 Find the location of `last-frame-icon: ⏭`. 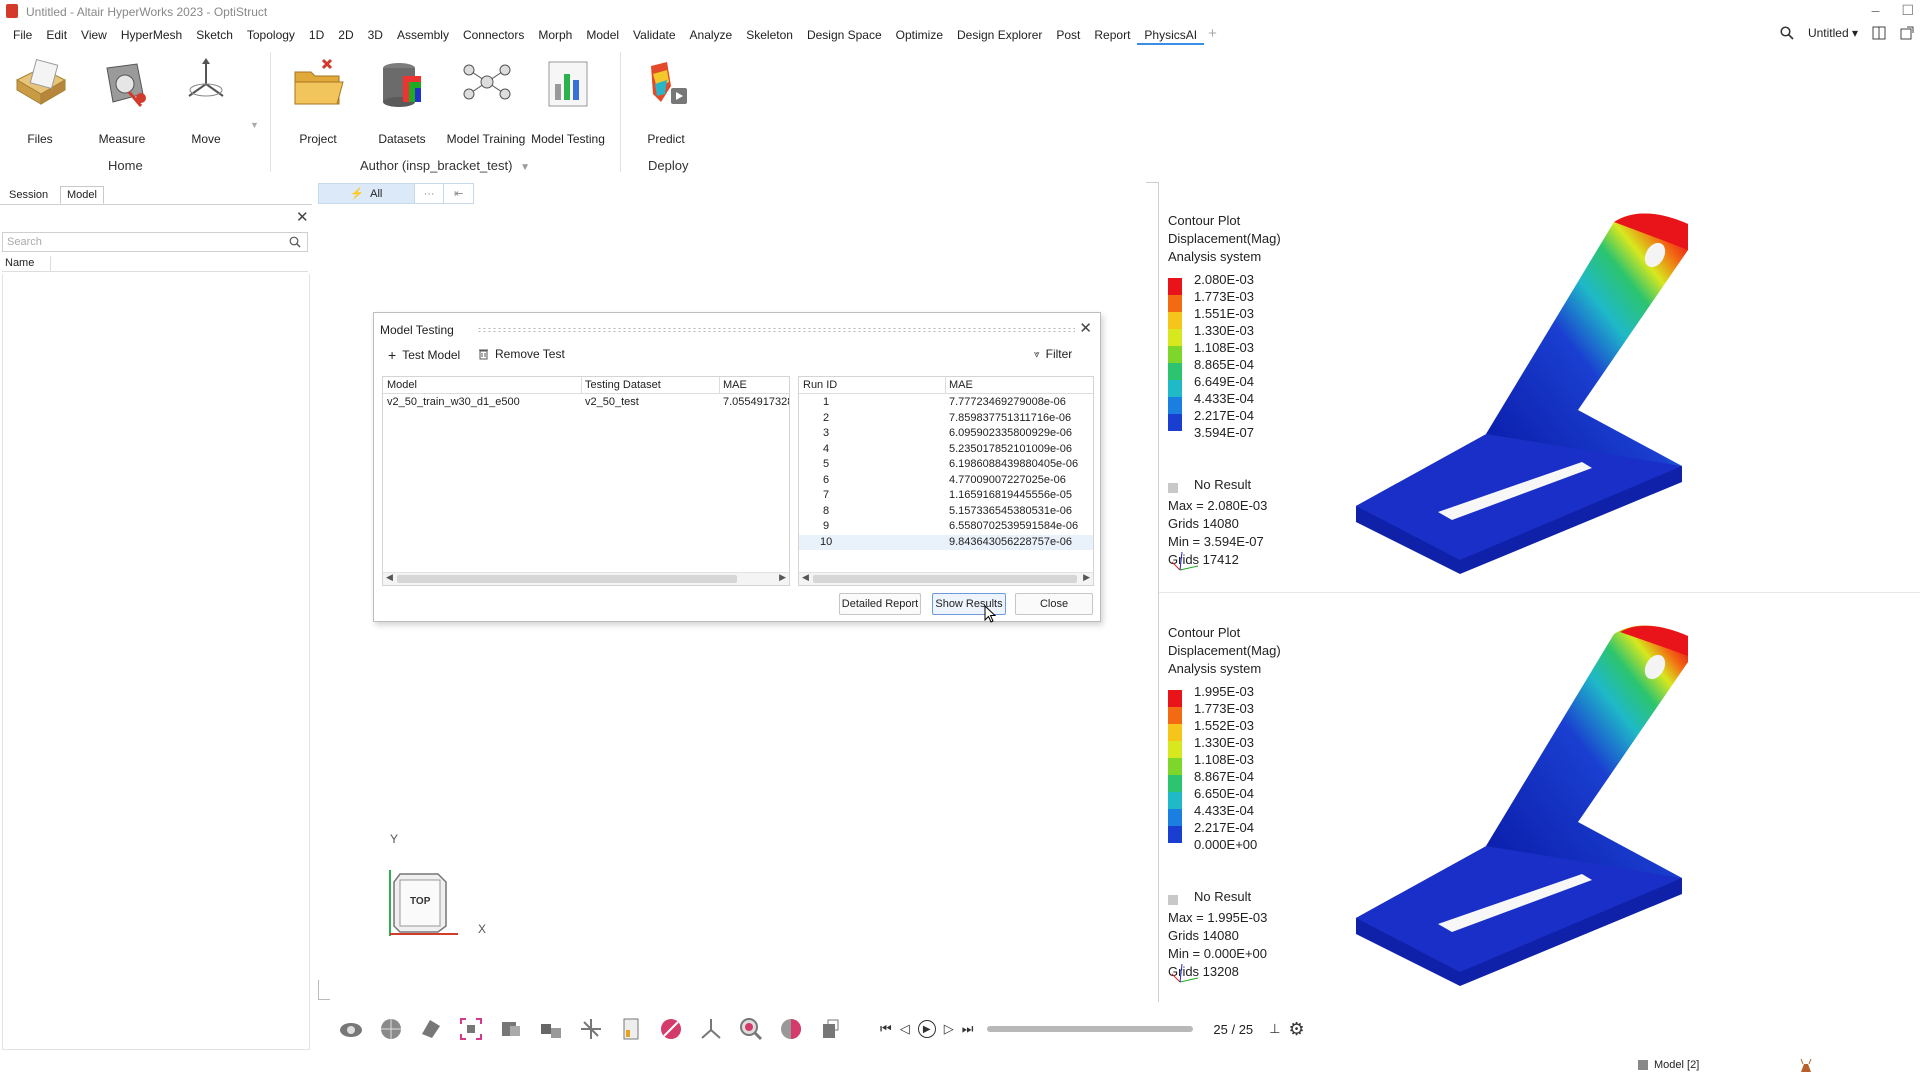

last-frame-icon: ⏭ is located at coordinates (968, 1029).